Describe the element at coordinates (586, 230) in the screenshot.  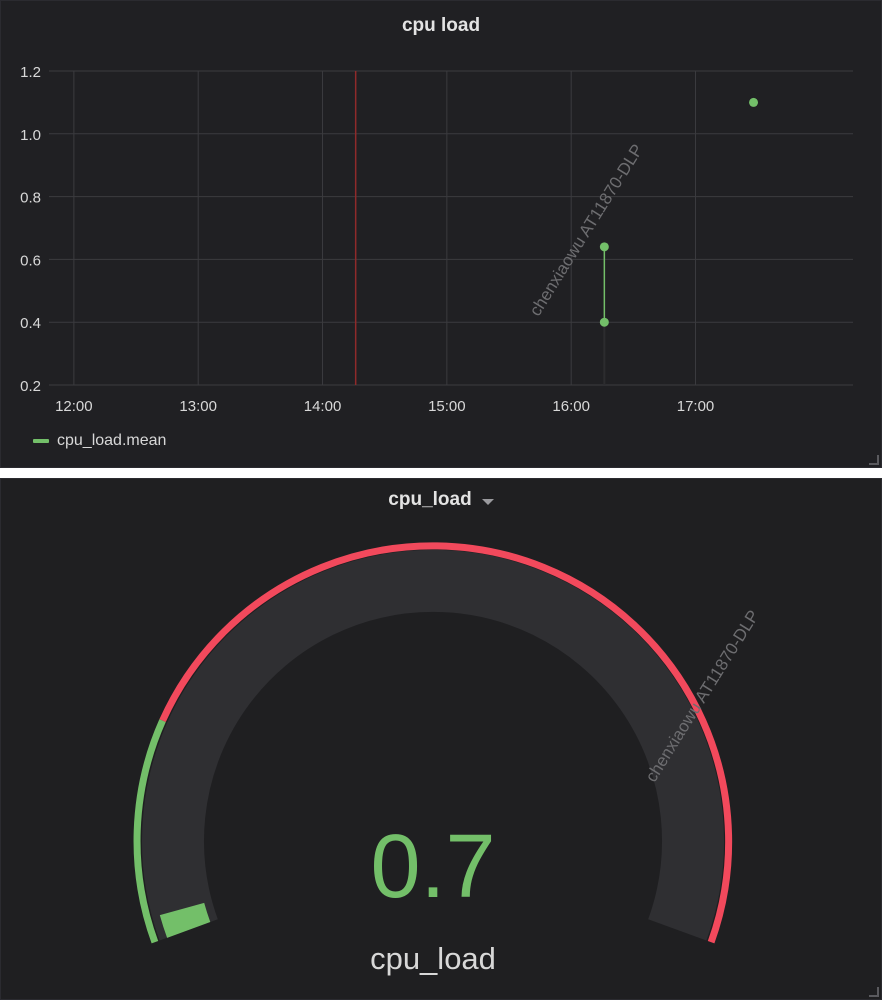
I see `graph-watermark: chenxiaowu AT11870-DLP` at that location.